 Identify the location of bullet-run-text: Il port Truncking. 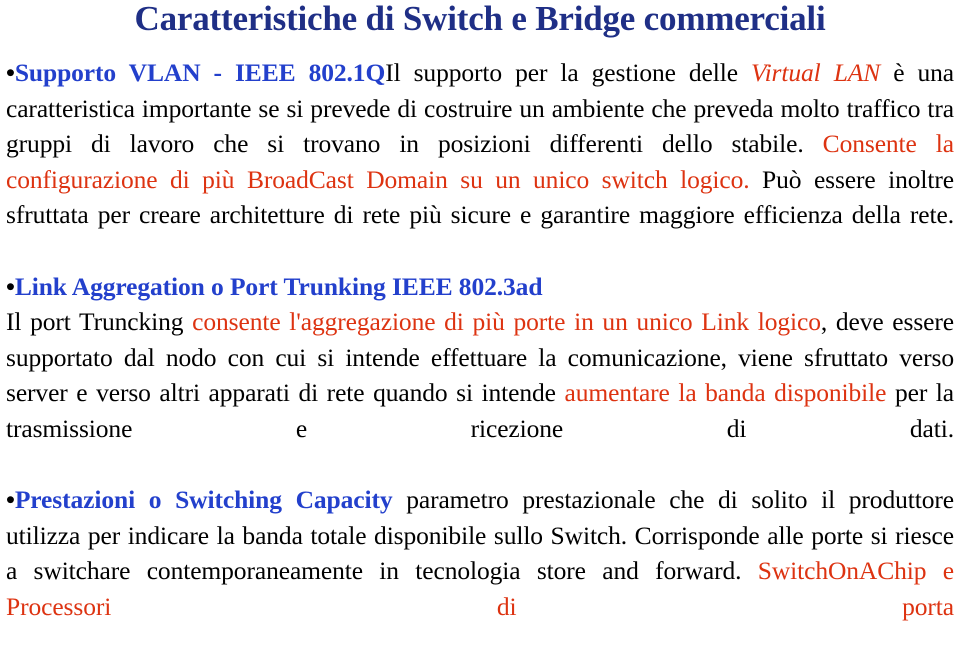
(99, 322).